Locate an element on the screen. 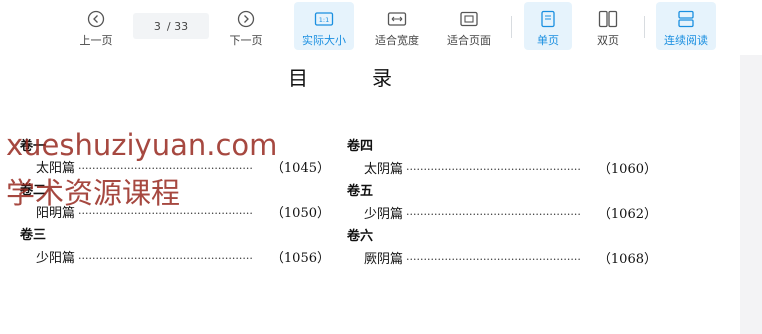 This screenshot has height=334, width=762. prev-page-button: 上一页 is located at coordinates (96, 26).